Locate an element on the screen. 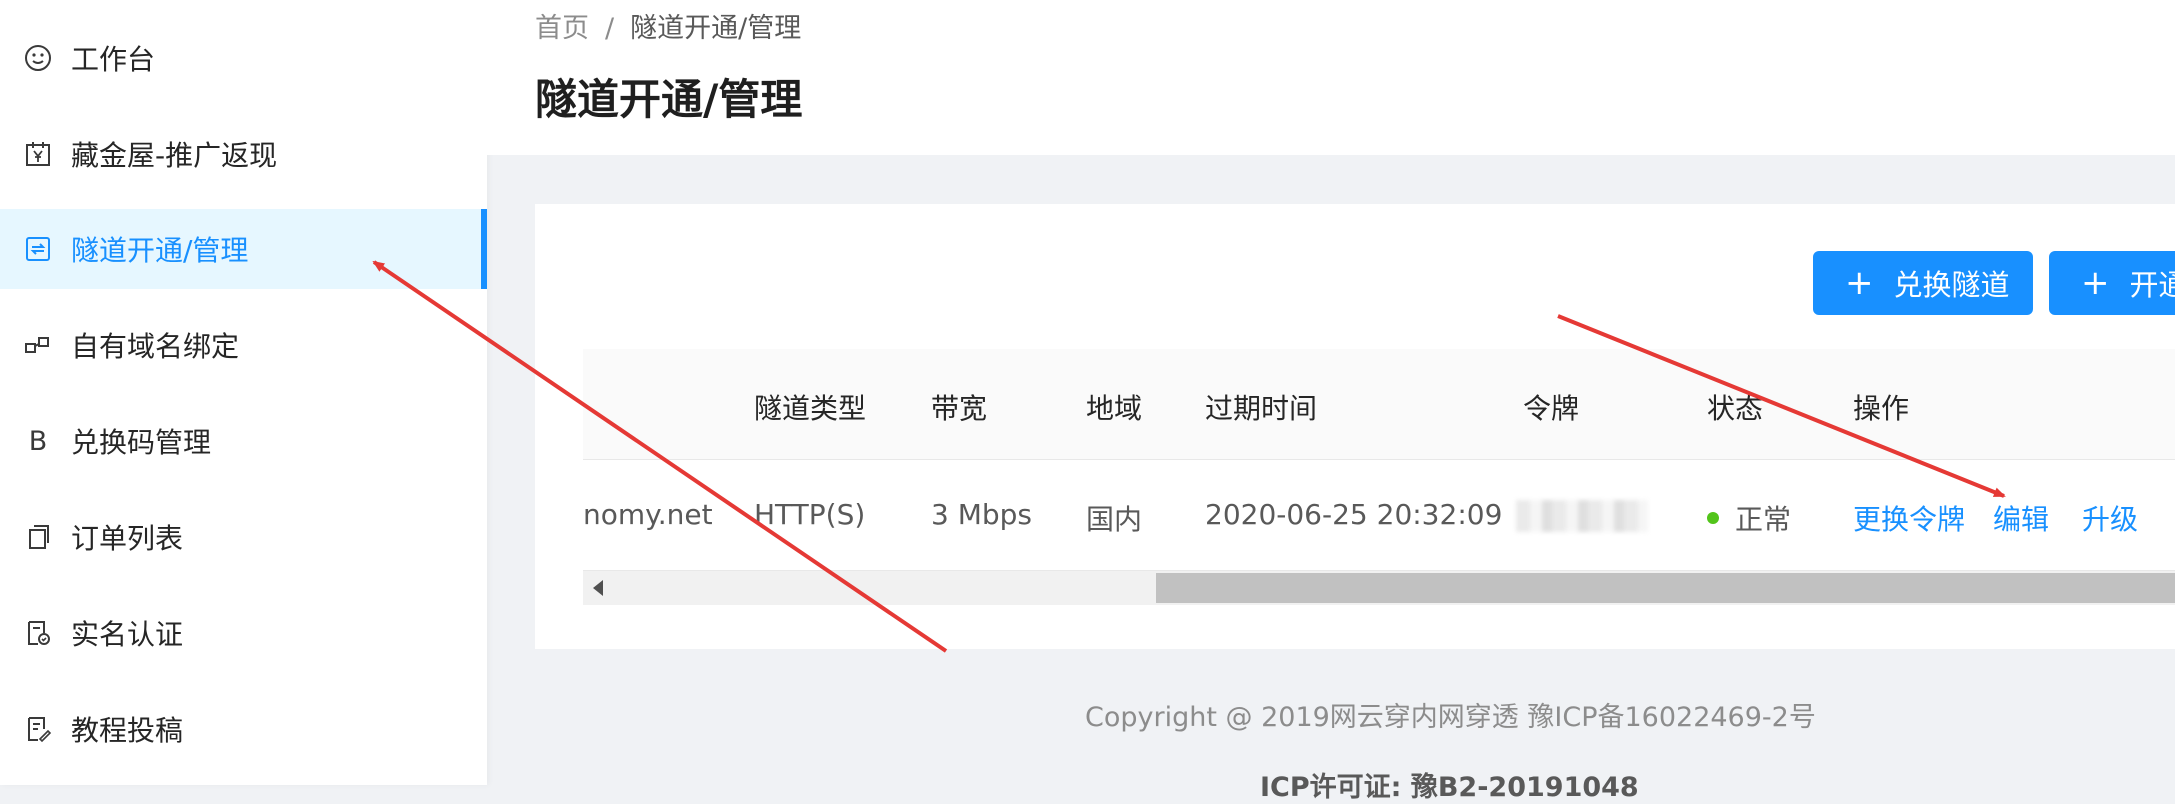 Image resolution: width=2175 pixels, height=804 pixels. status-dot-icon is located at coordinates (1713, 518).